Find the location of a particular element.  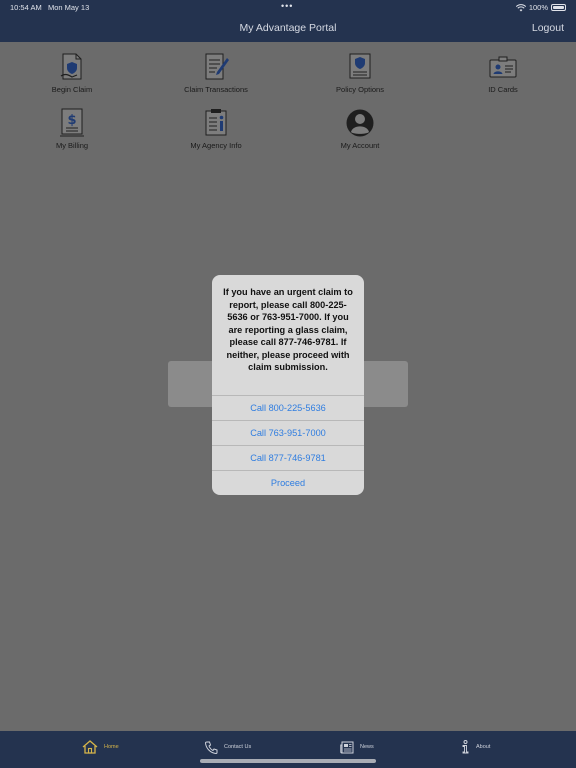

my-account-item: My Account is located at coordinates (360, 129).